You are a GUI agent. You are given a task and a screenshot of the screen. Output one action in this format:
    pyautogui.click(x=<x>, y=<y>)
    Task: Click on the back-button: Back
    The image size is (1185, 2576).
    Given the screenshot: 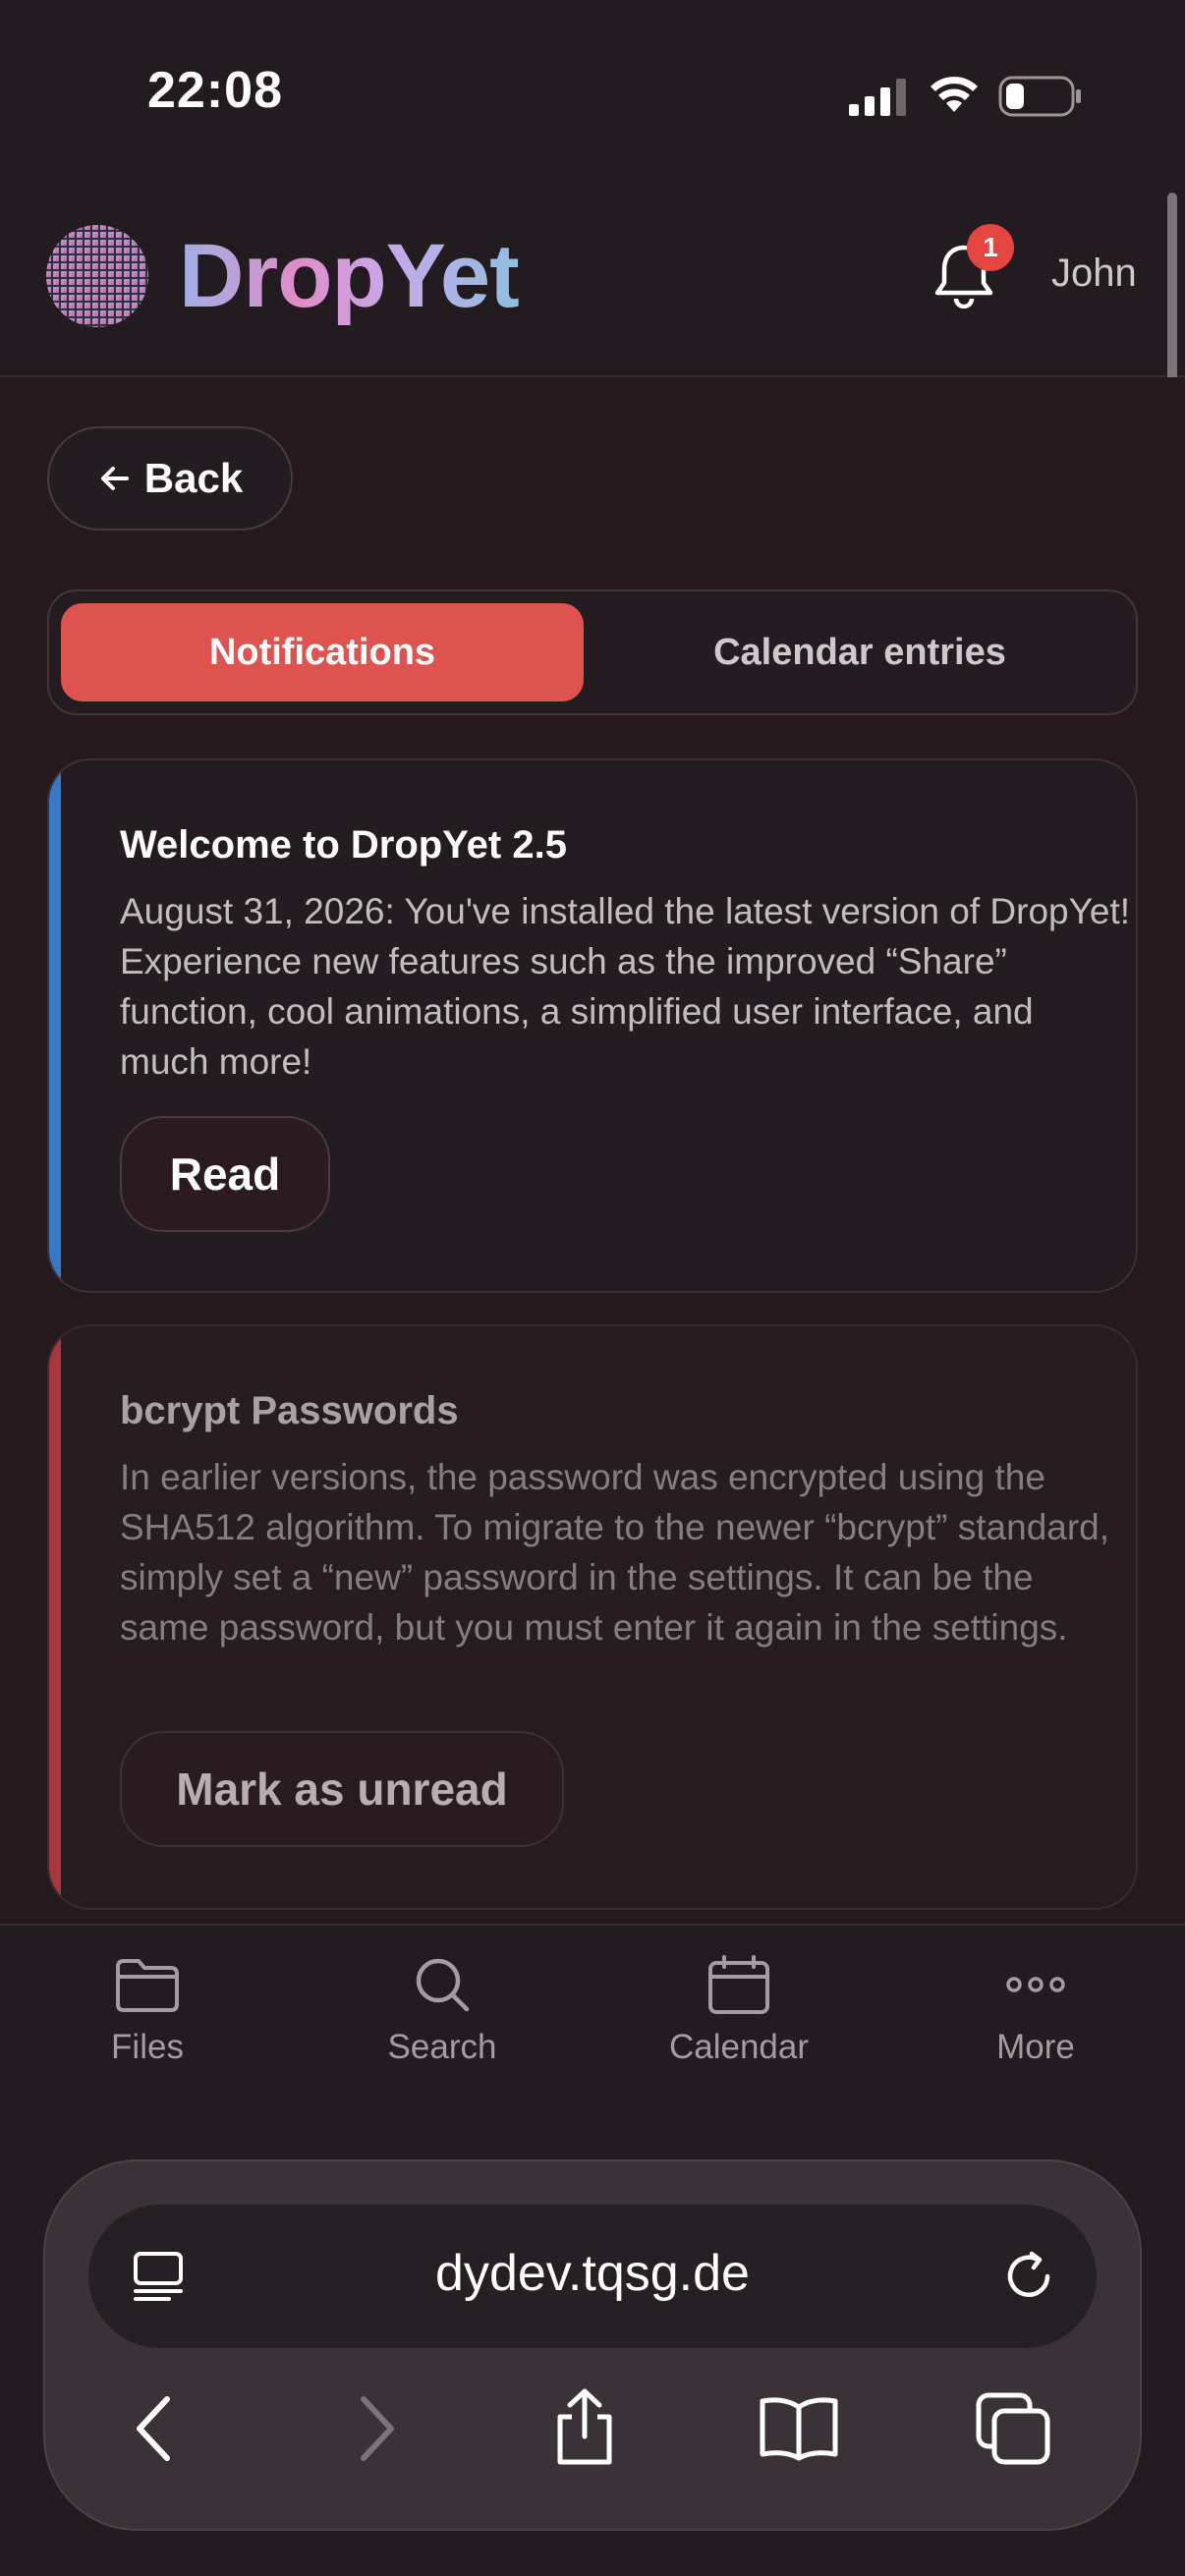 What is the action you would take?
    pyautogui.click(x=170, y=478)
    